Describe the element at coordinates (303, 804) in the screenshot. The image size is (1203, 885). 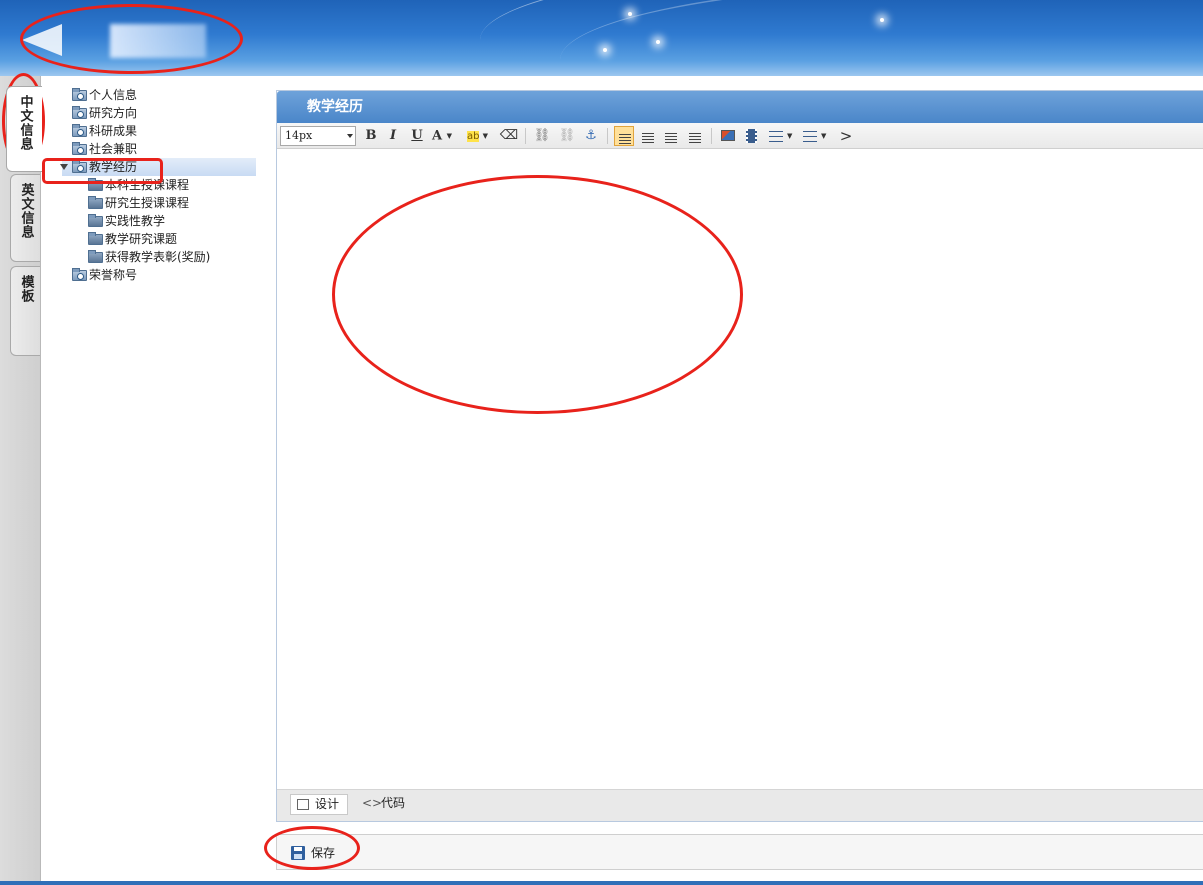
I see `design-icon` at that location.